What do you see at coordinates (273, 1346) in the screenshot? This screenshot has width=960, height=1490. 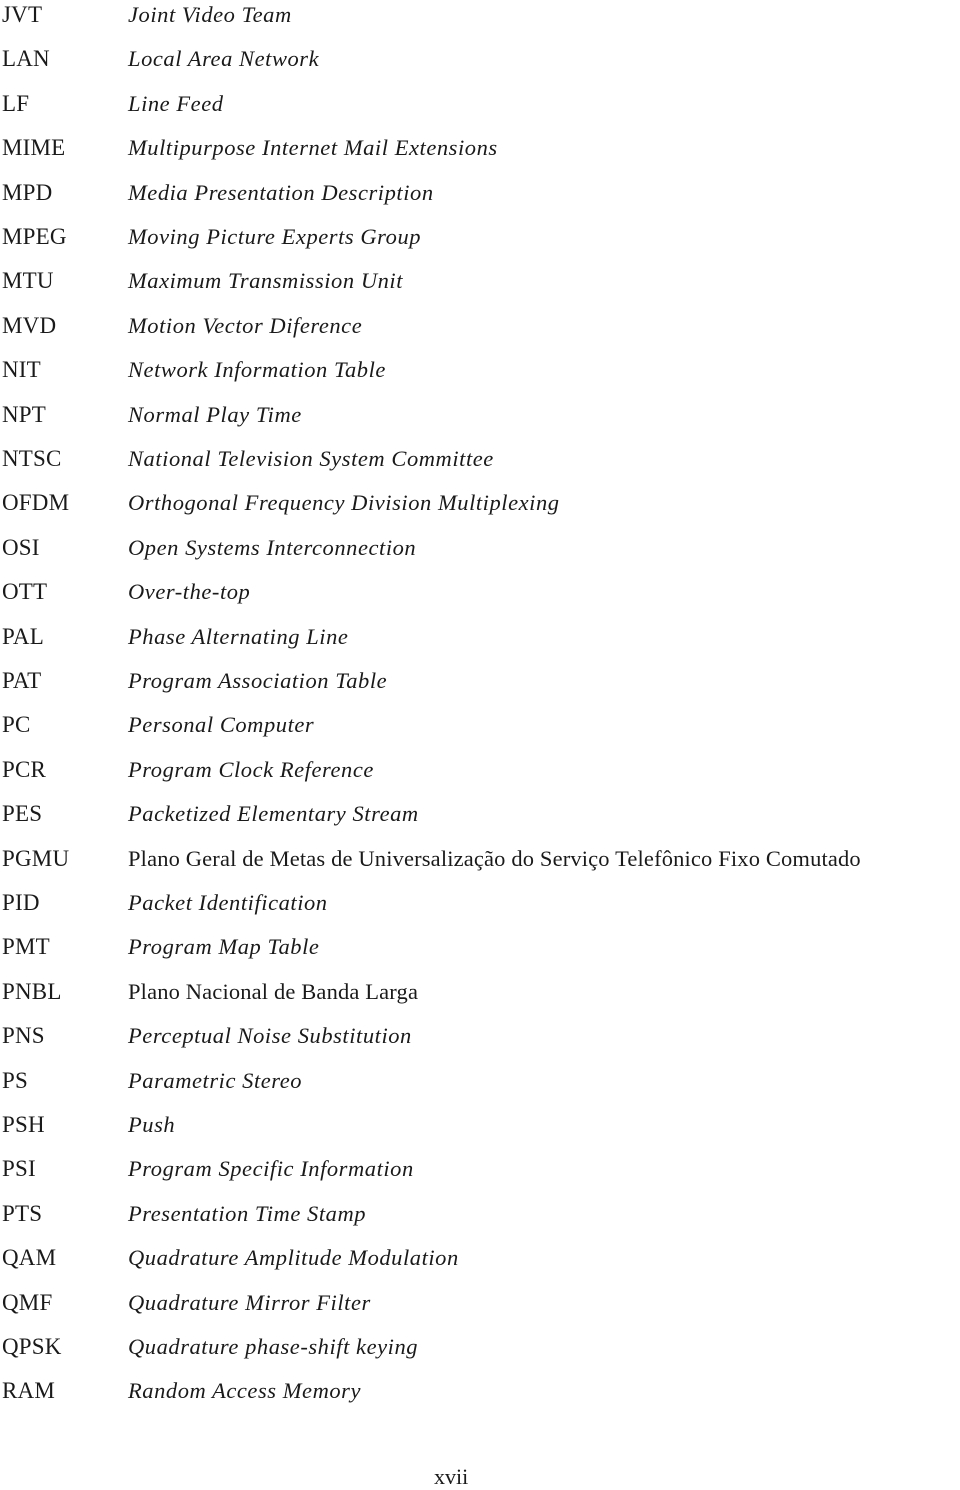 I see `definition: Quadrature phase-shift keying` at bounding box center [273, 1346].